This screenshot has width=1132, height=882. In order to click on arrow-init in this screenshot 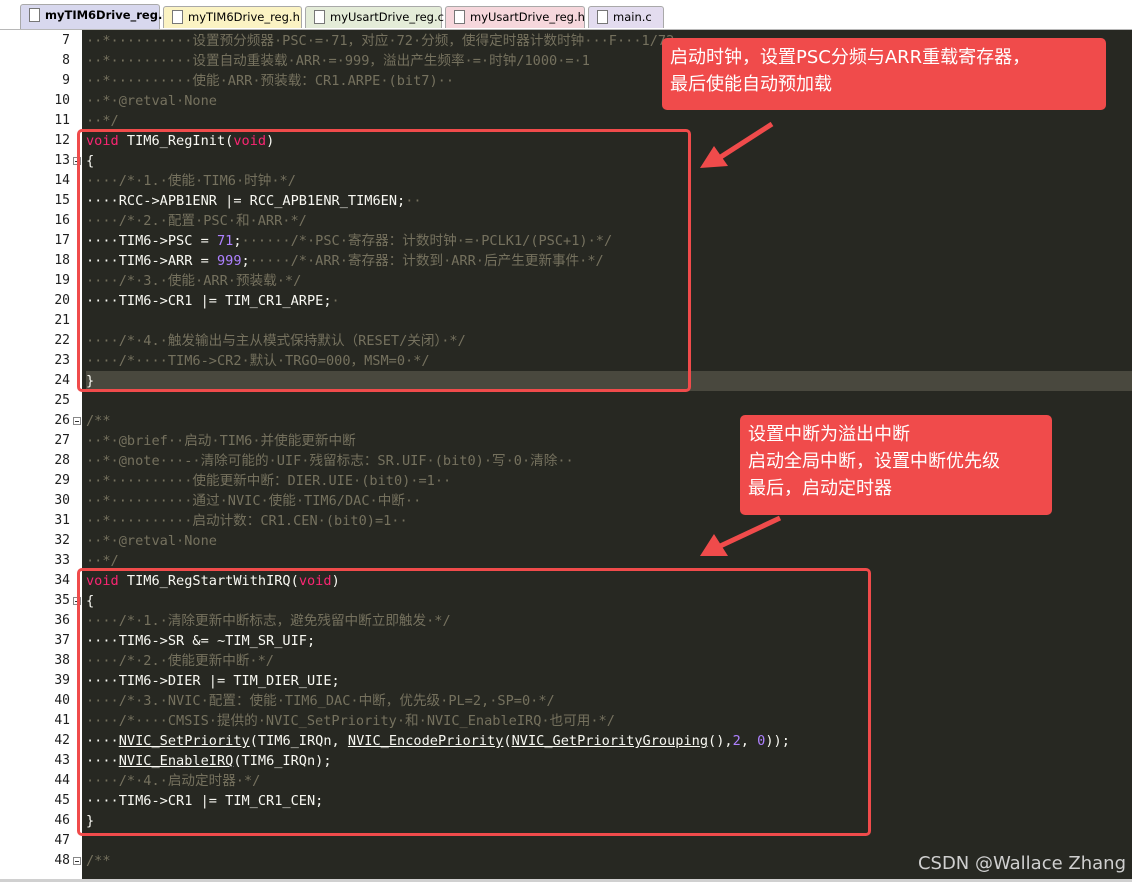, I will do `click(737, 144)`.